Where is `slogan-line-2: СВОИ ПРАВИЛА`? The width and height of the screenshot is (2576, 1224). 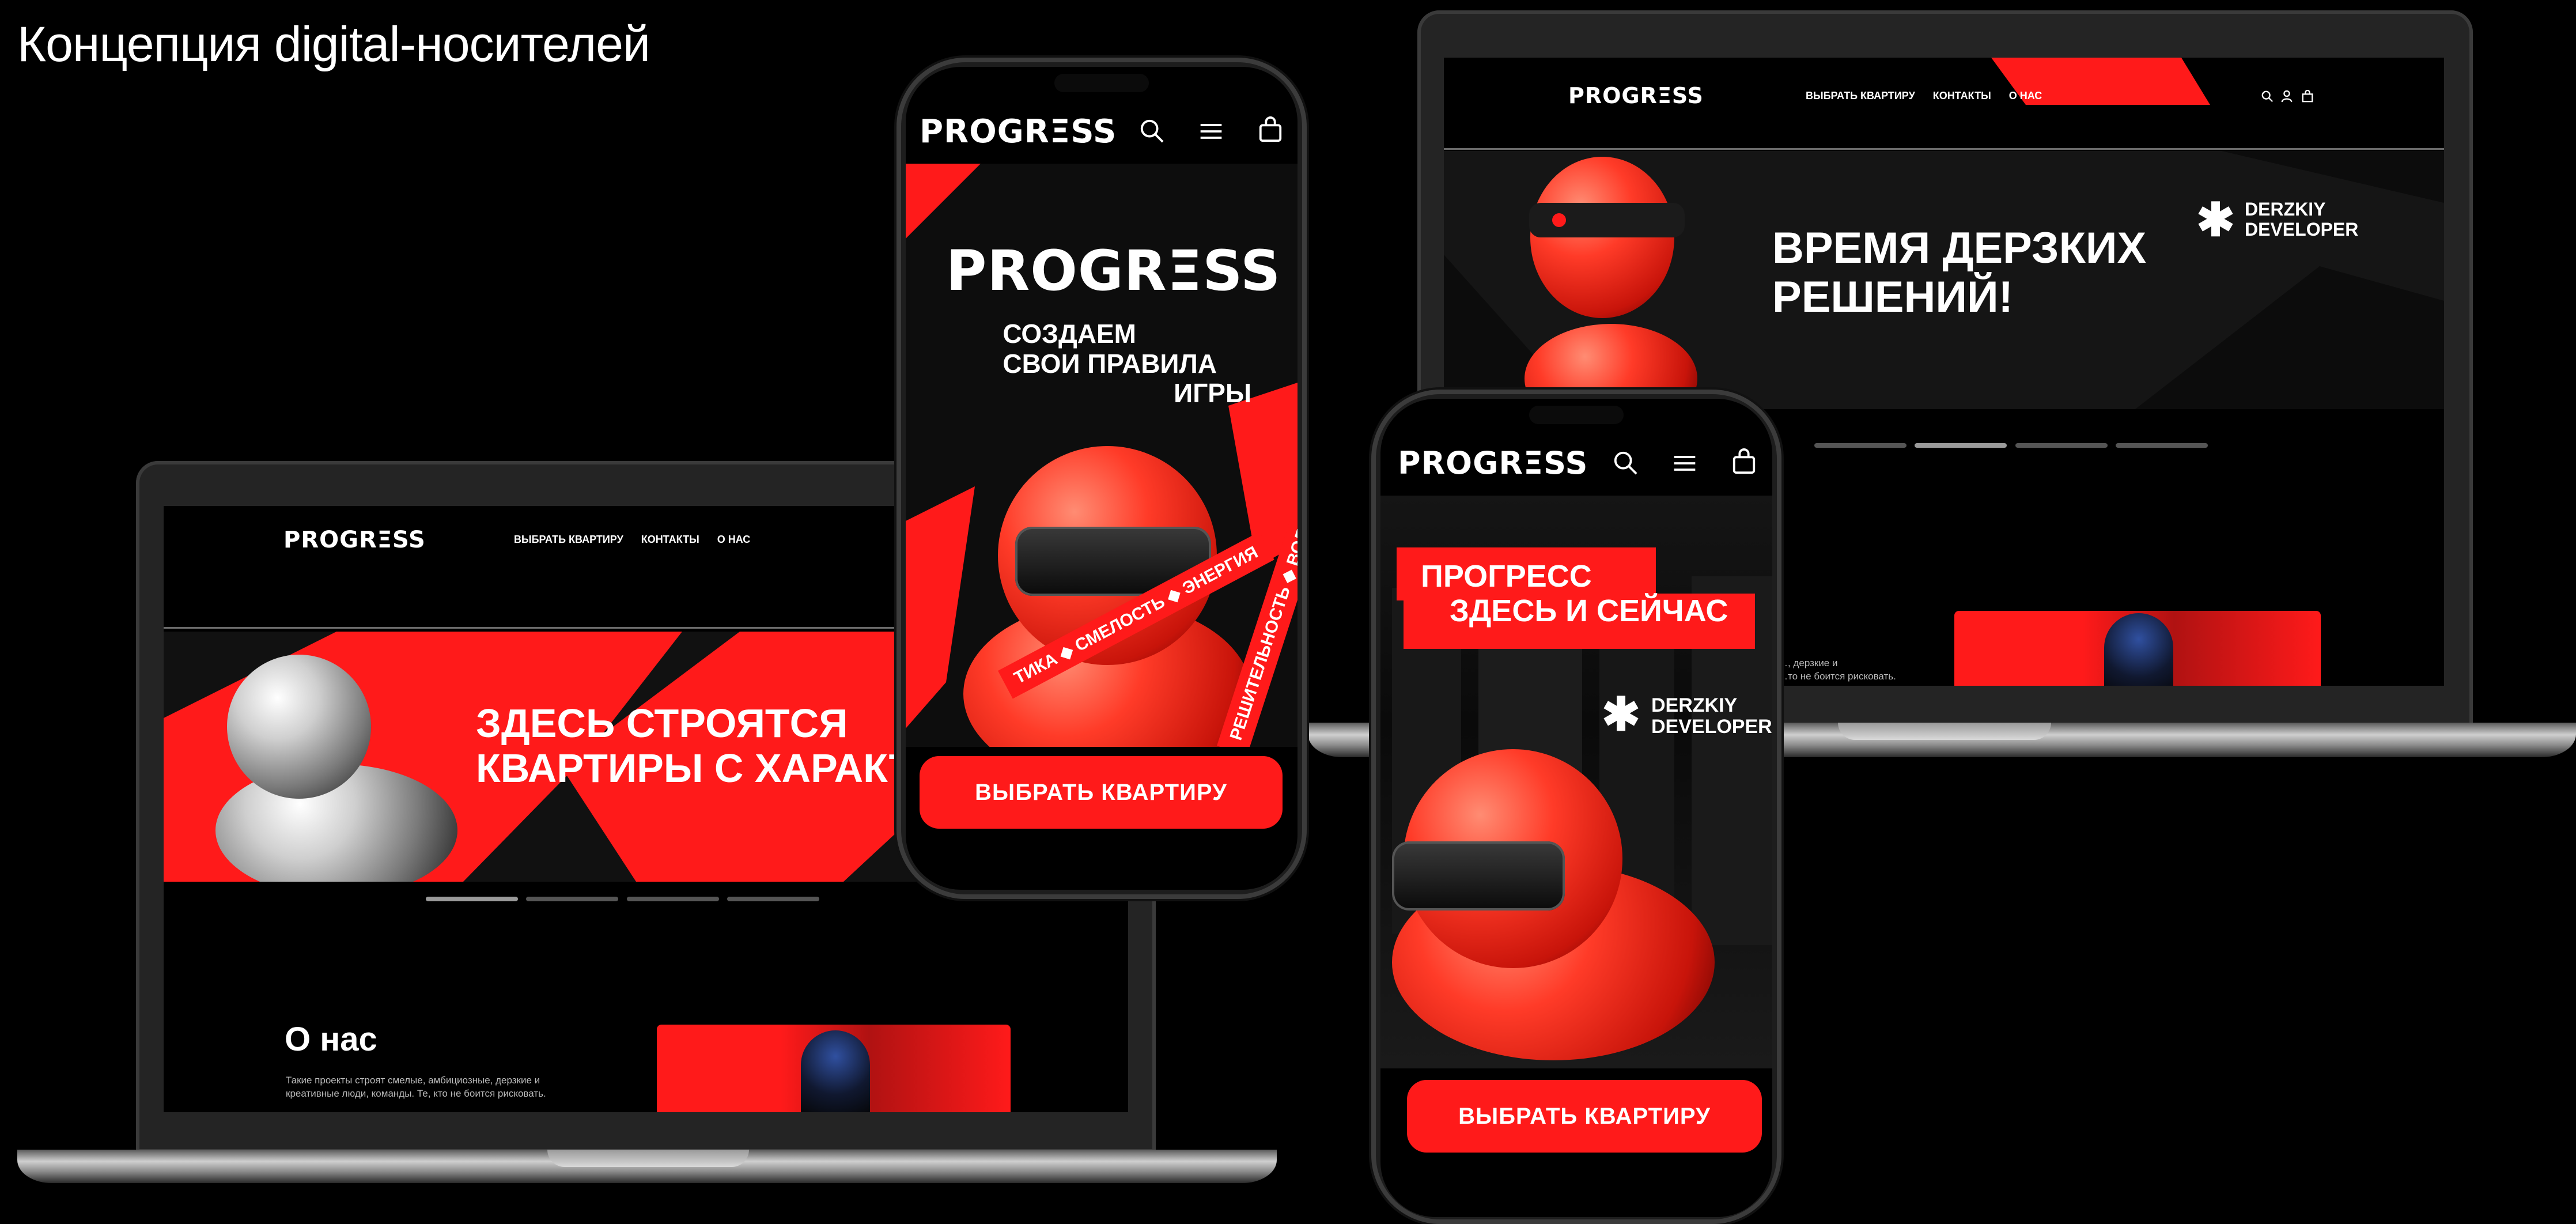
slogan-line-2: СВОИ ПРАВИЛА is located at coordinates (1110, 363).